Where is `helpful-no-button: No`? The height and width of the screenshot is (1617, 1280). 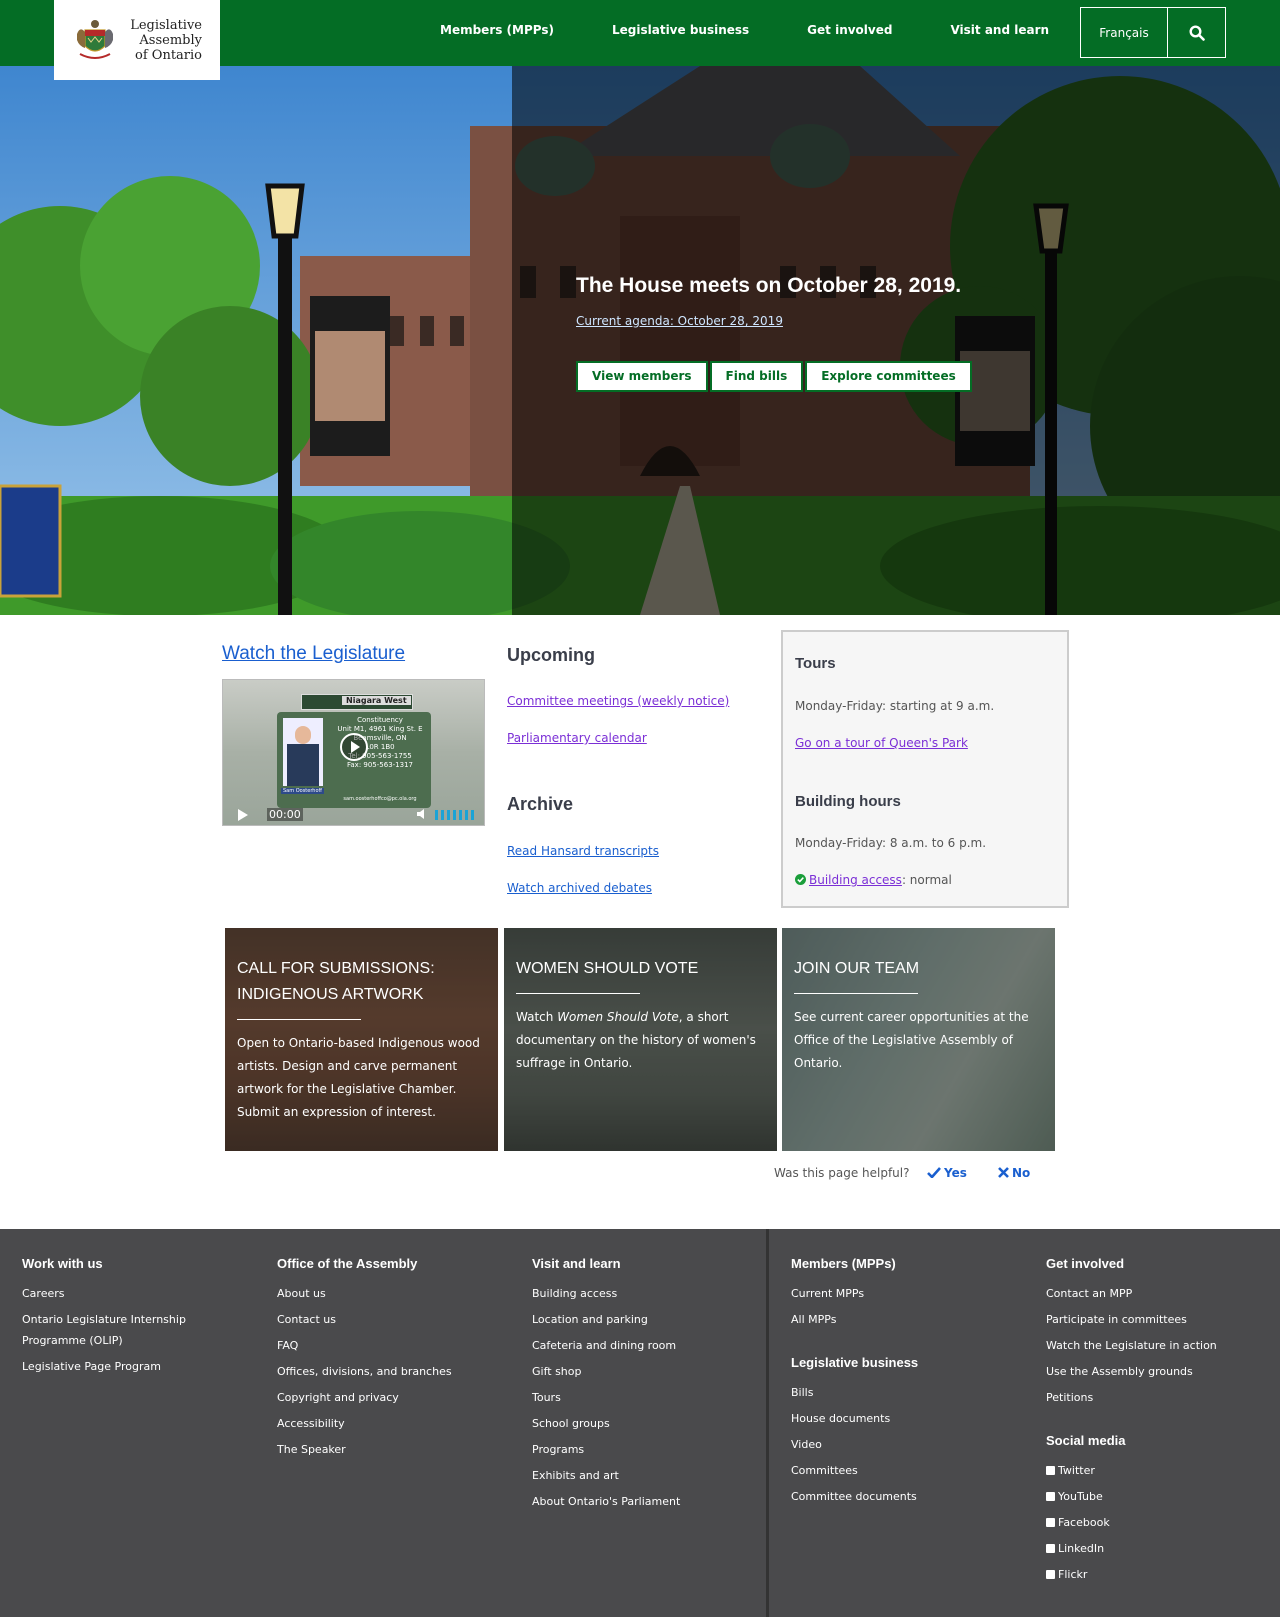
helpful-no-button: No is located at coordinates (1014, 1173).